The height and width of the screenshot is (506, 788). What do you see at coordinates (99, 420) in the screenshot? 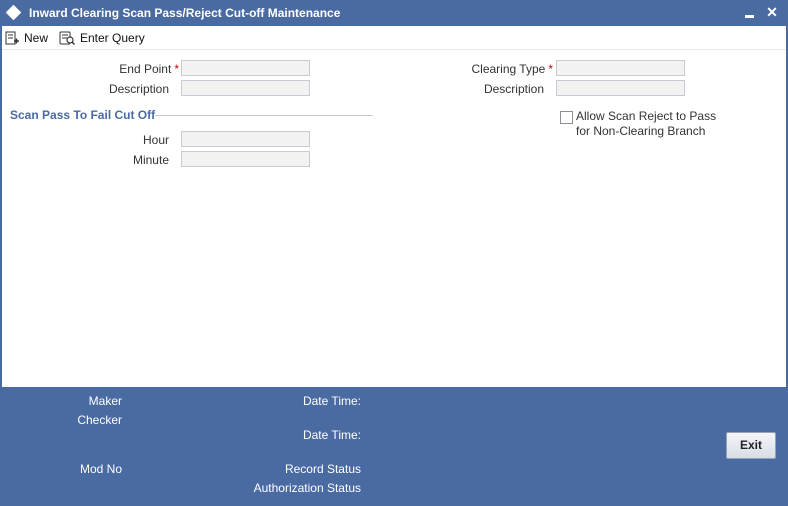
I see `checker-label: Checker` at bounding box center [99, 420].